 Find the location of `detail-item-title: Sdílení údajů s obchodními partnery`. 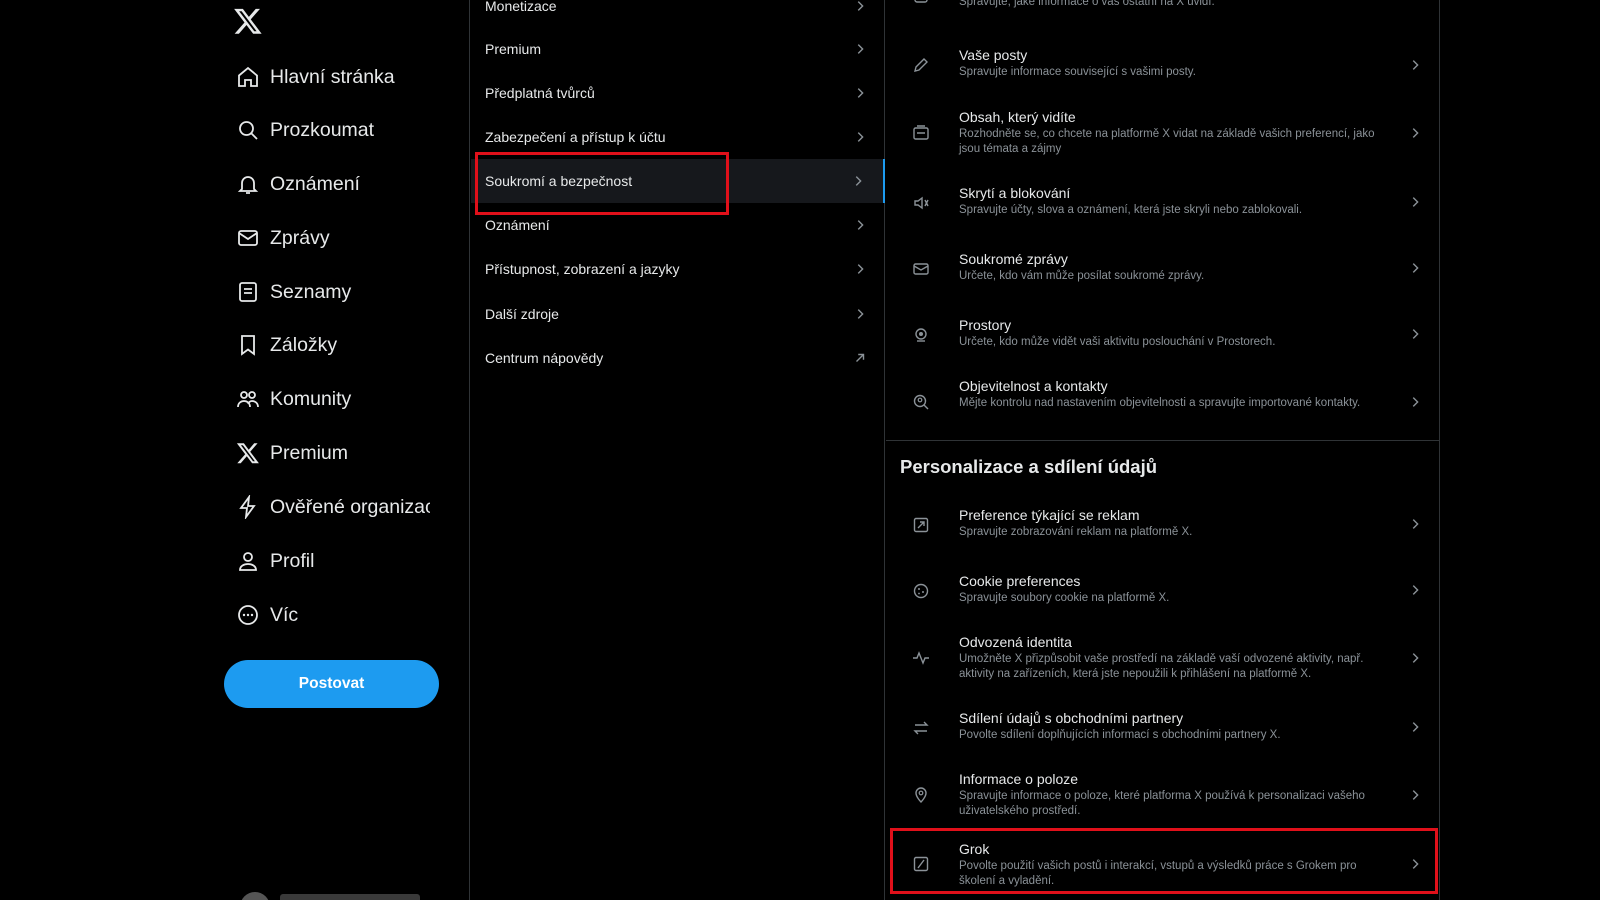

detail-item-title: Sdílení údajů s obchodními partnery is located at coordinates (1071, 718).